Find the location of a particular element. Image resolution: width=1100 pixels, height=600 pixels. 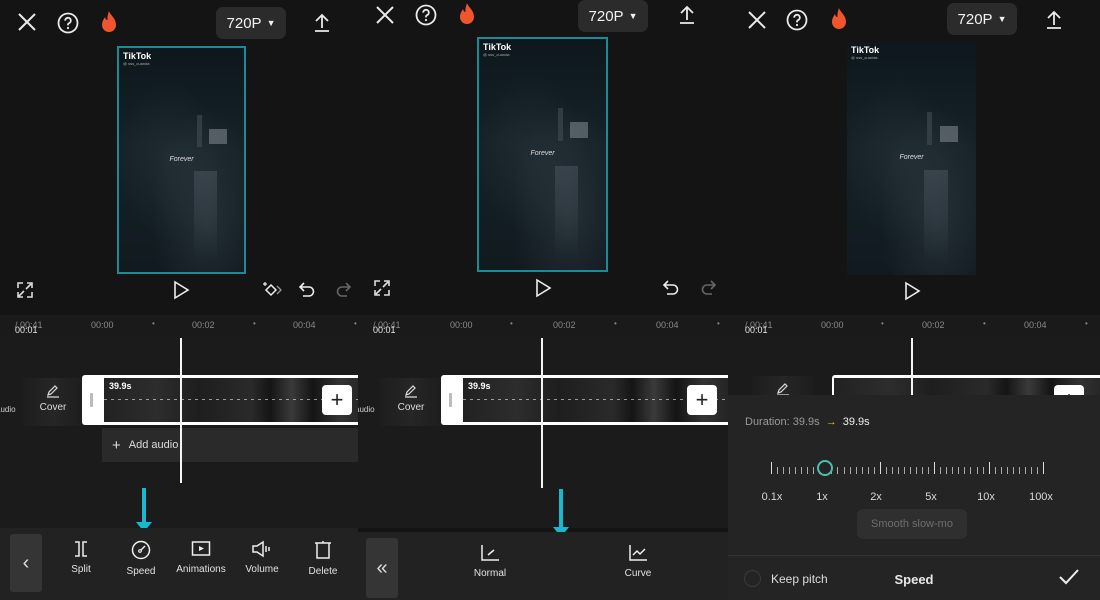

speed-slider is located at coordinates (907, 468).